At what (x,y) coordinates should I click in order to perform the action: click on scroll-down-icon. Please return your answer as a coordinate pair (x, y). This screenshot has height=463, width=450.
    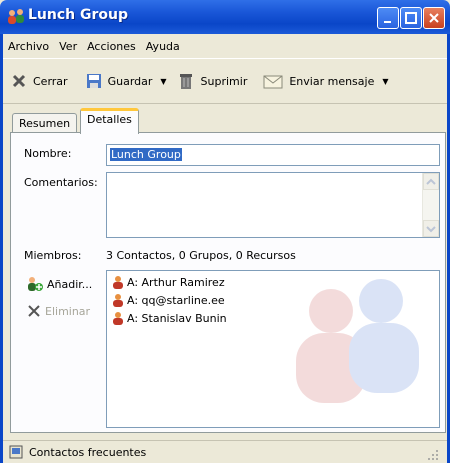
    Looking at the image, I should click on (431, 229).